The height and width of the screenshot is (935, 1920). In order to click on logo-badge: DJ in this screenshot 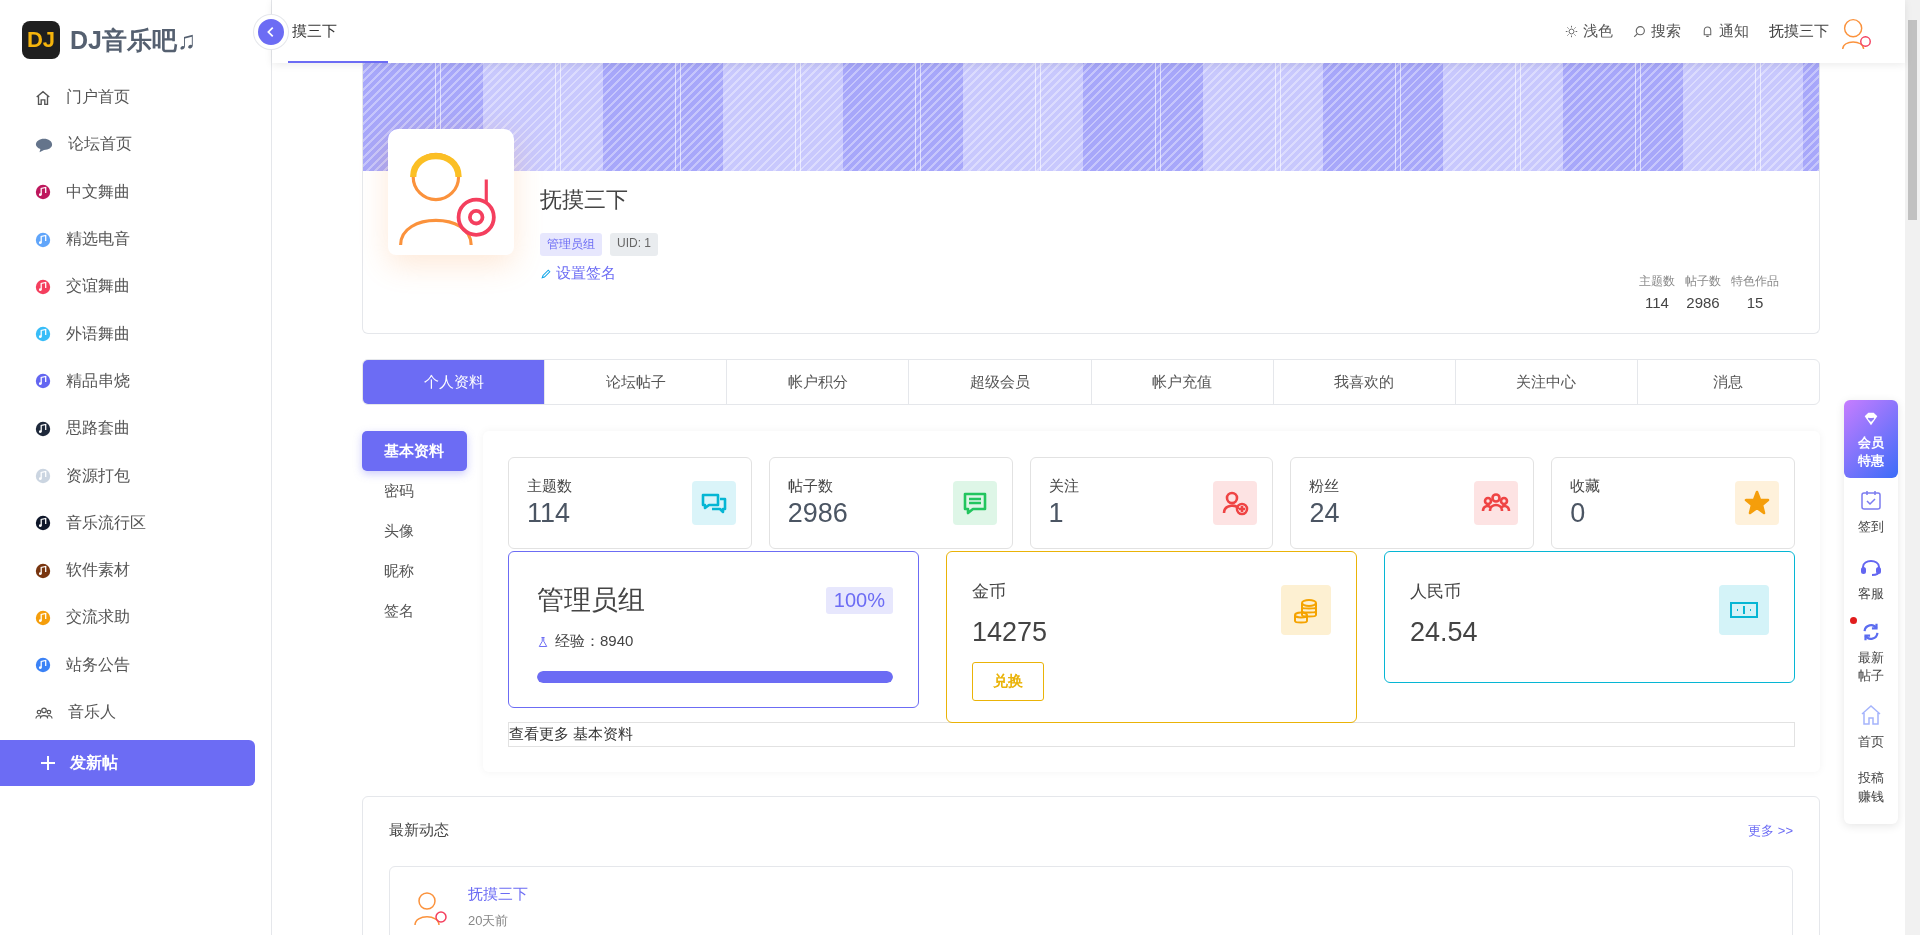, I will do `click(41, 40)`.